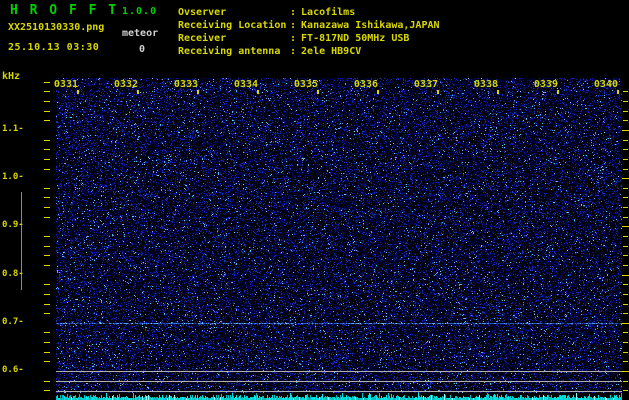 The image size is (629, 400). What do you see at coordinates (229, 51) in the screenshot?
I see `info-label: Receiving antenna` at bounding box center [229, 51].